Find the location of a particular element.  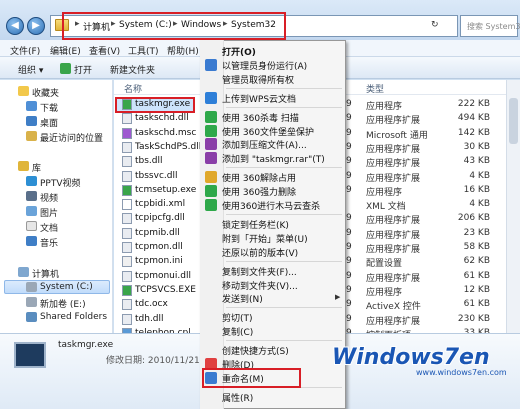

file-name: tcpipcfg.dll is located at coordinates (160, 218).